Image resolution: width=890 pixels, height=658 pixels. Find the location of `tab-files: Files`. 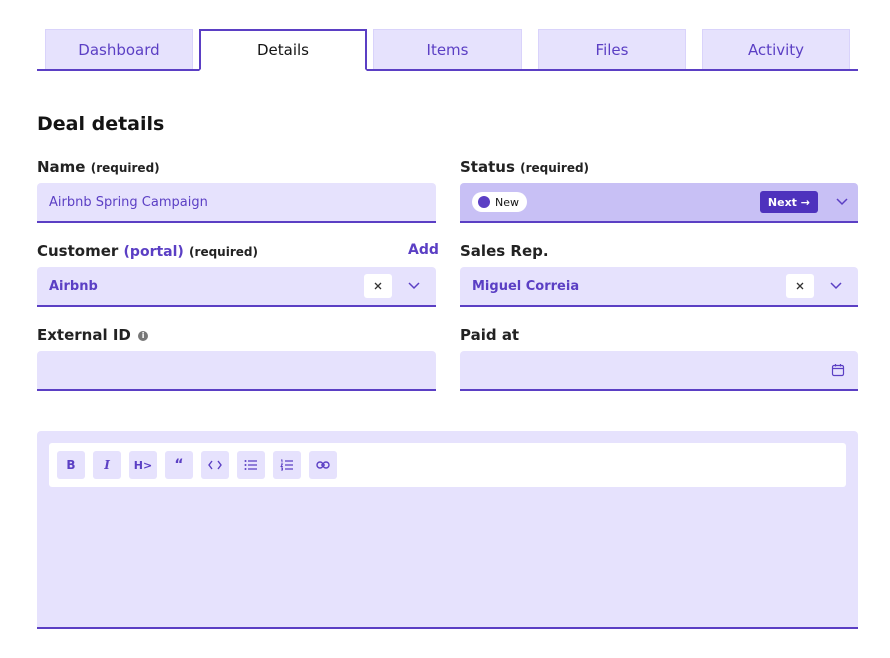

tab-files: Files is located at coordinates (612, 49).